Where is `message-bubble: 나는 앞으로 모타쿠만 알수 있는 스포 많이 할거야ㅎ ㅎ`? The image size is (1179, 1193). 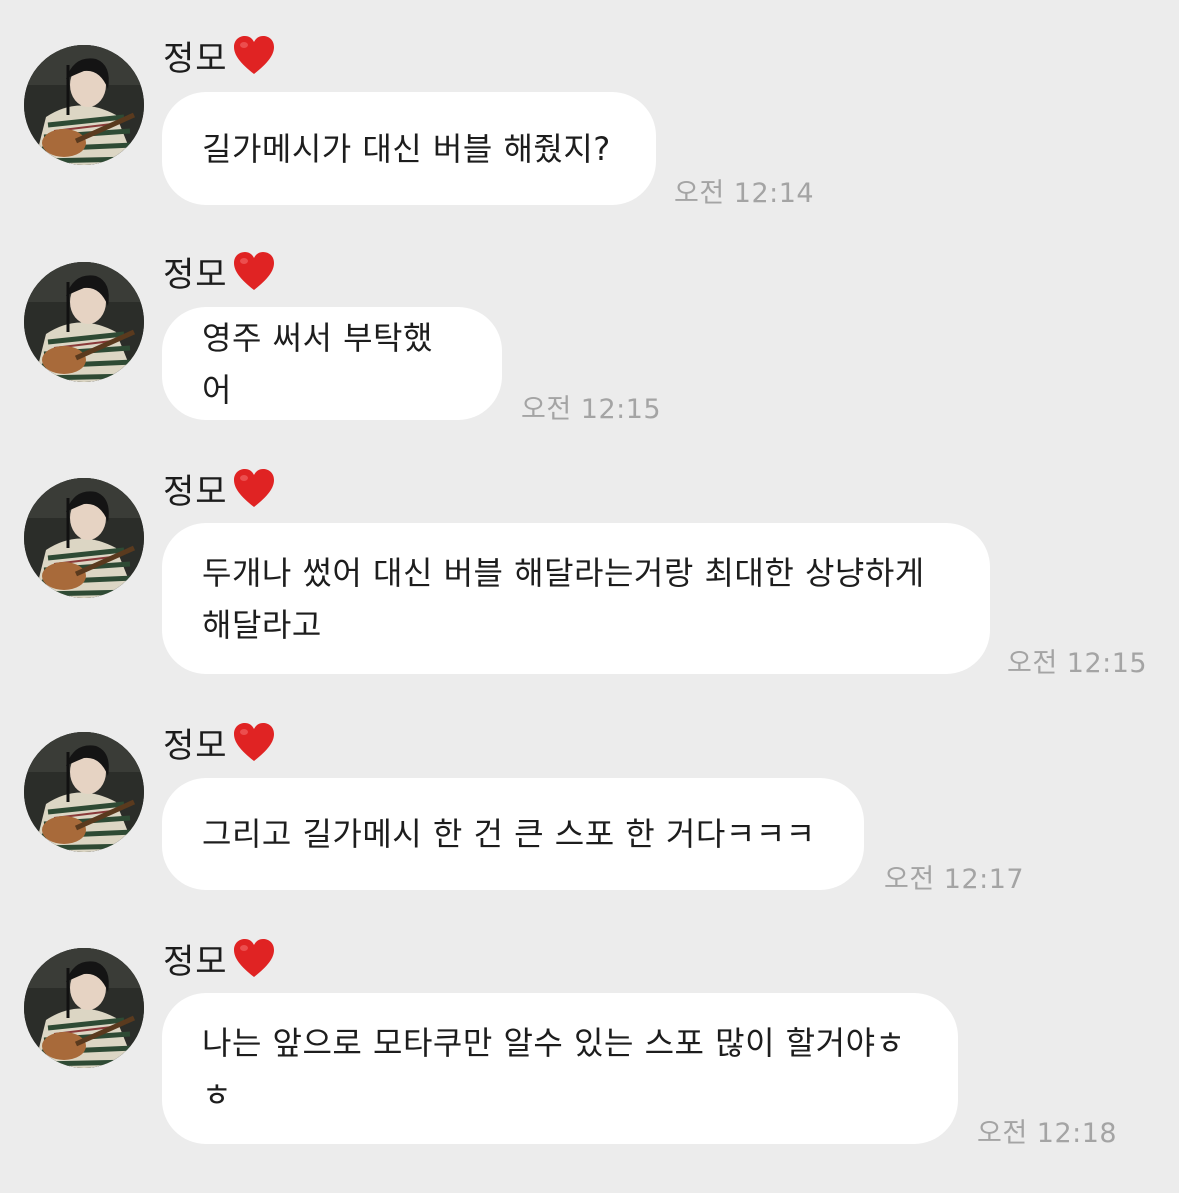 message-bubble: 나는 앞으로 모타쿠만 알수 있는 스포 많이 할거야ㅎ ㅎ is located at coordinates (560, 1068).